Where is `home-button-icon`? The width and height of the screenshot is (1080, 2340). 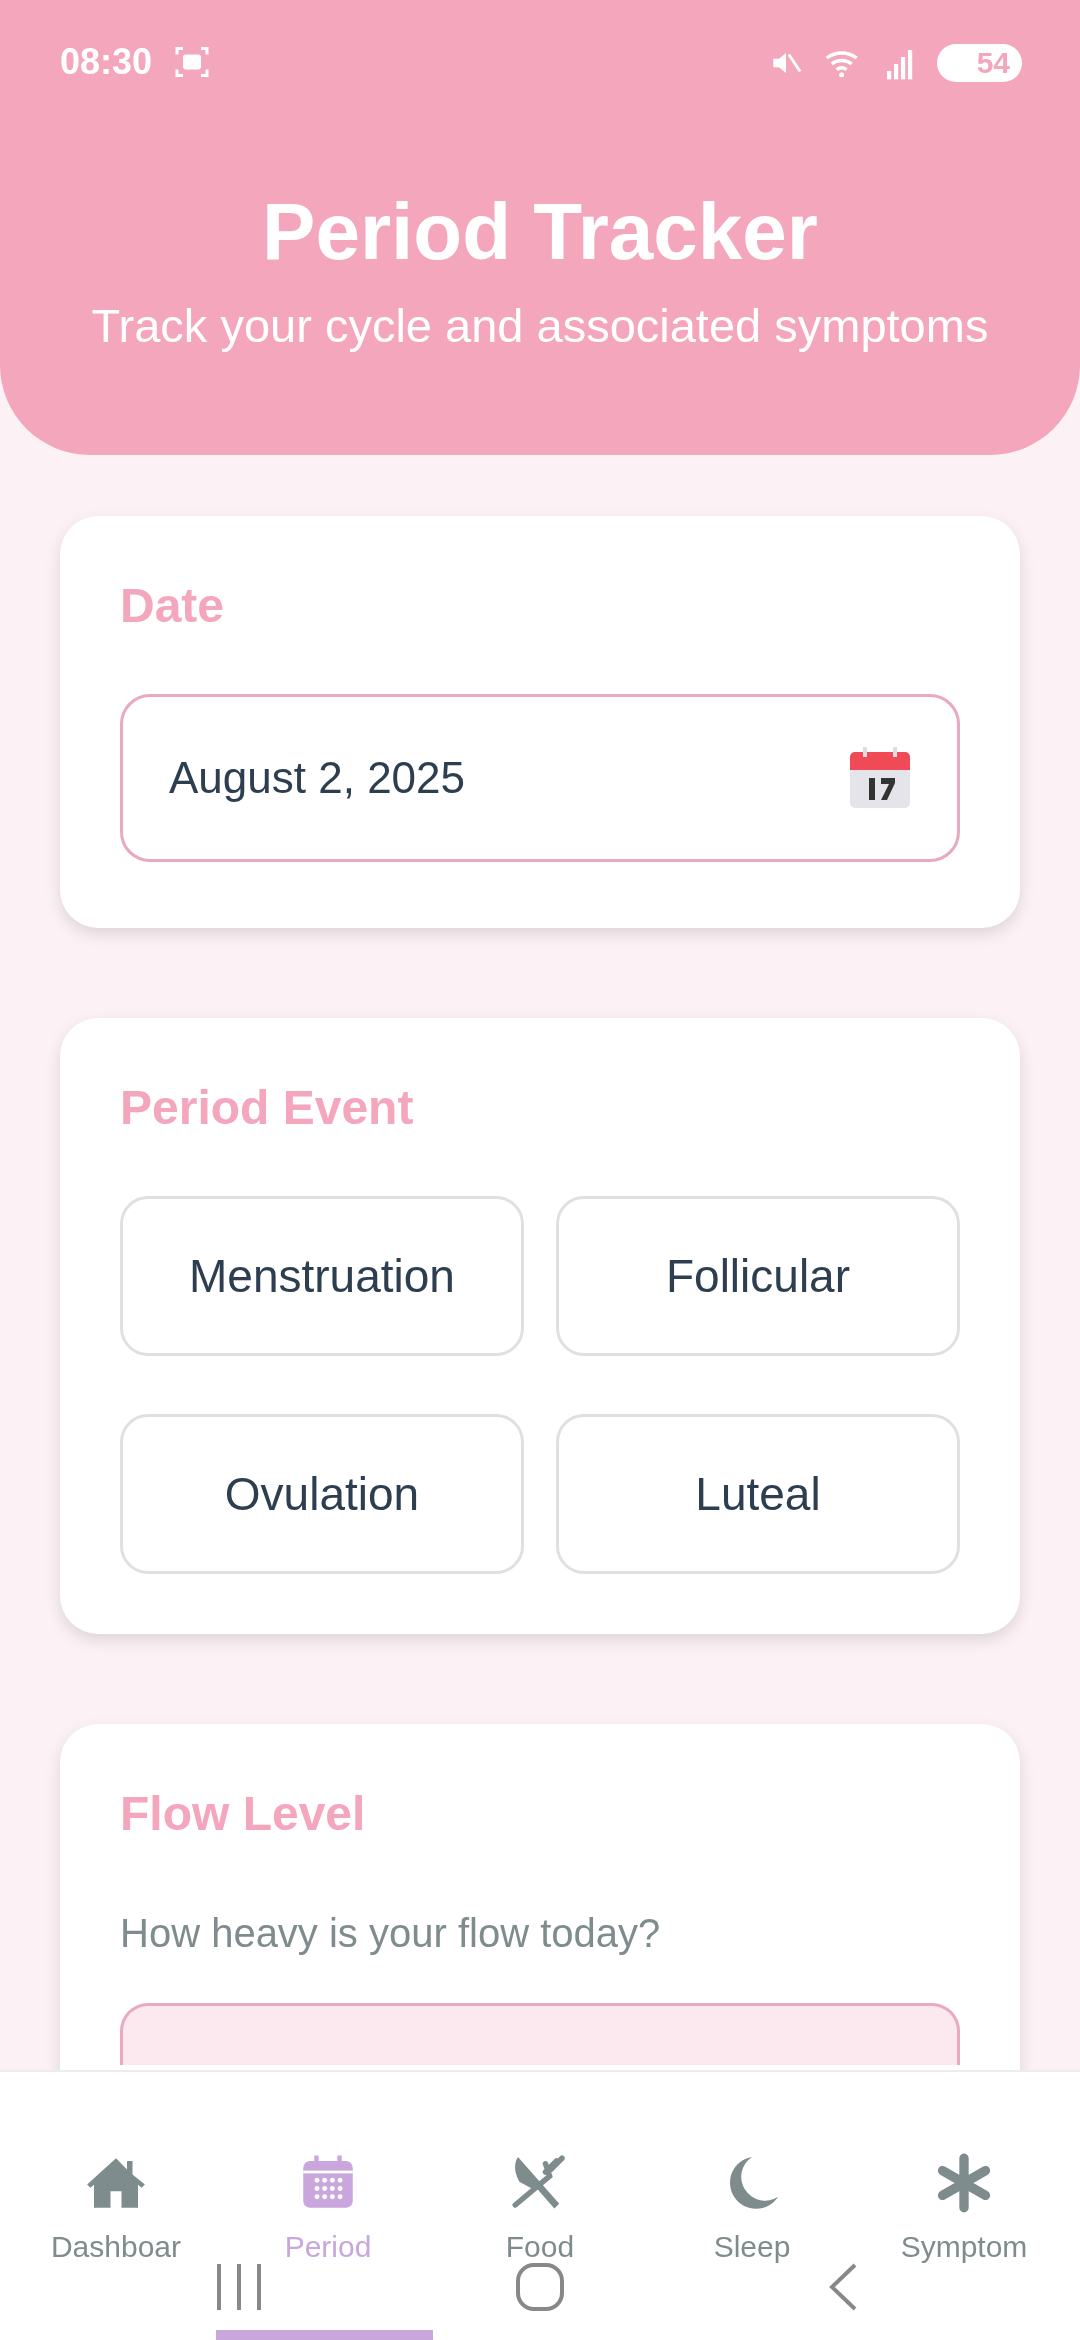 home-button-icon is located at coordinates (540, 2287).